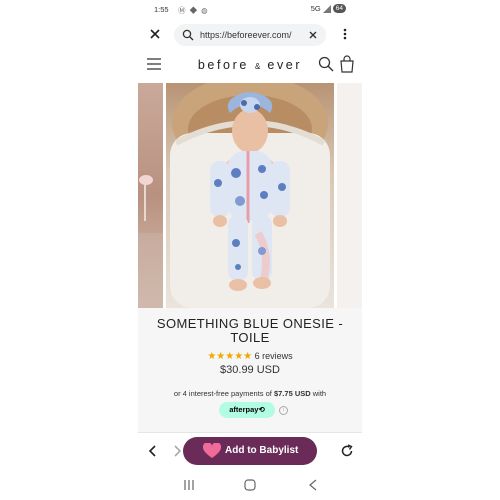 The width and height of the screenshot is (500, 500). What do you see at coordinates (262, 450) in the screenshot?
I see `babylist-label: Add to Babylist` at bounding box center [262, 450].